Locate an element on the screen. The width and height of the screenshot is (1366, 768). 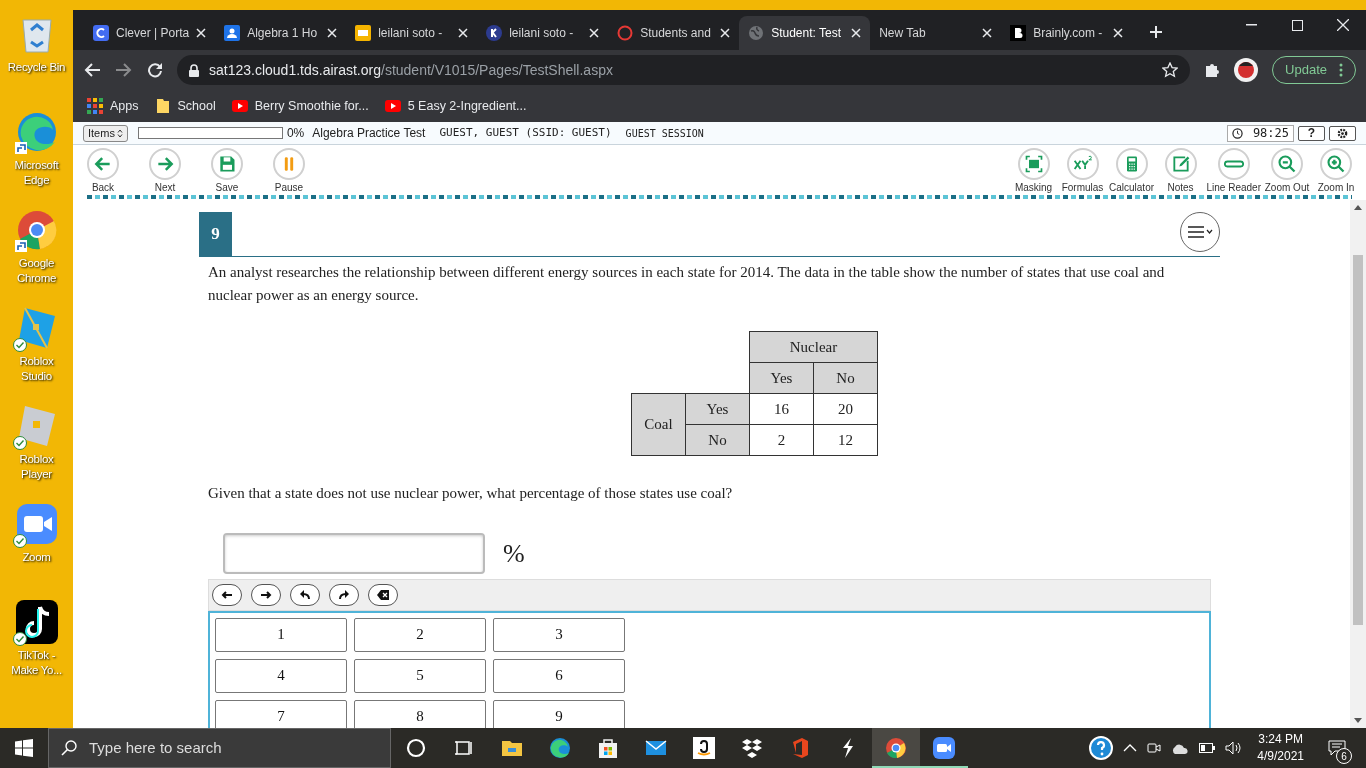
cloud-icon is located at coordinates (1180, 748).